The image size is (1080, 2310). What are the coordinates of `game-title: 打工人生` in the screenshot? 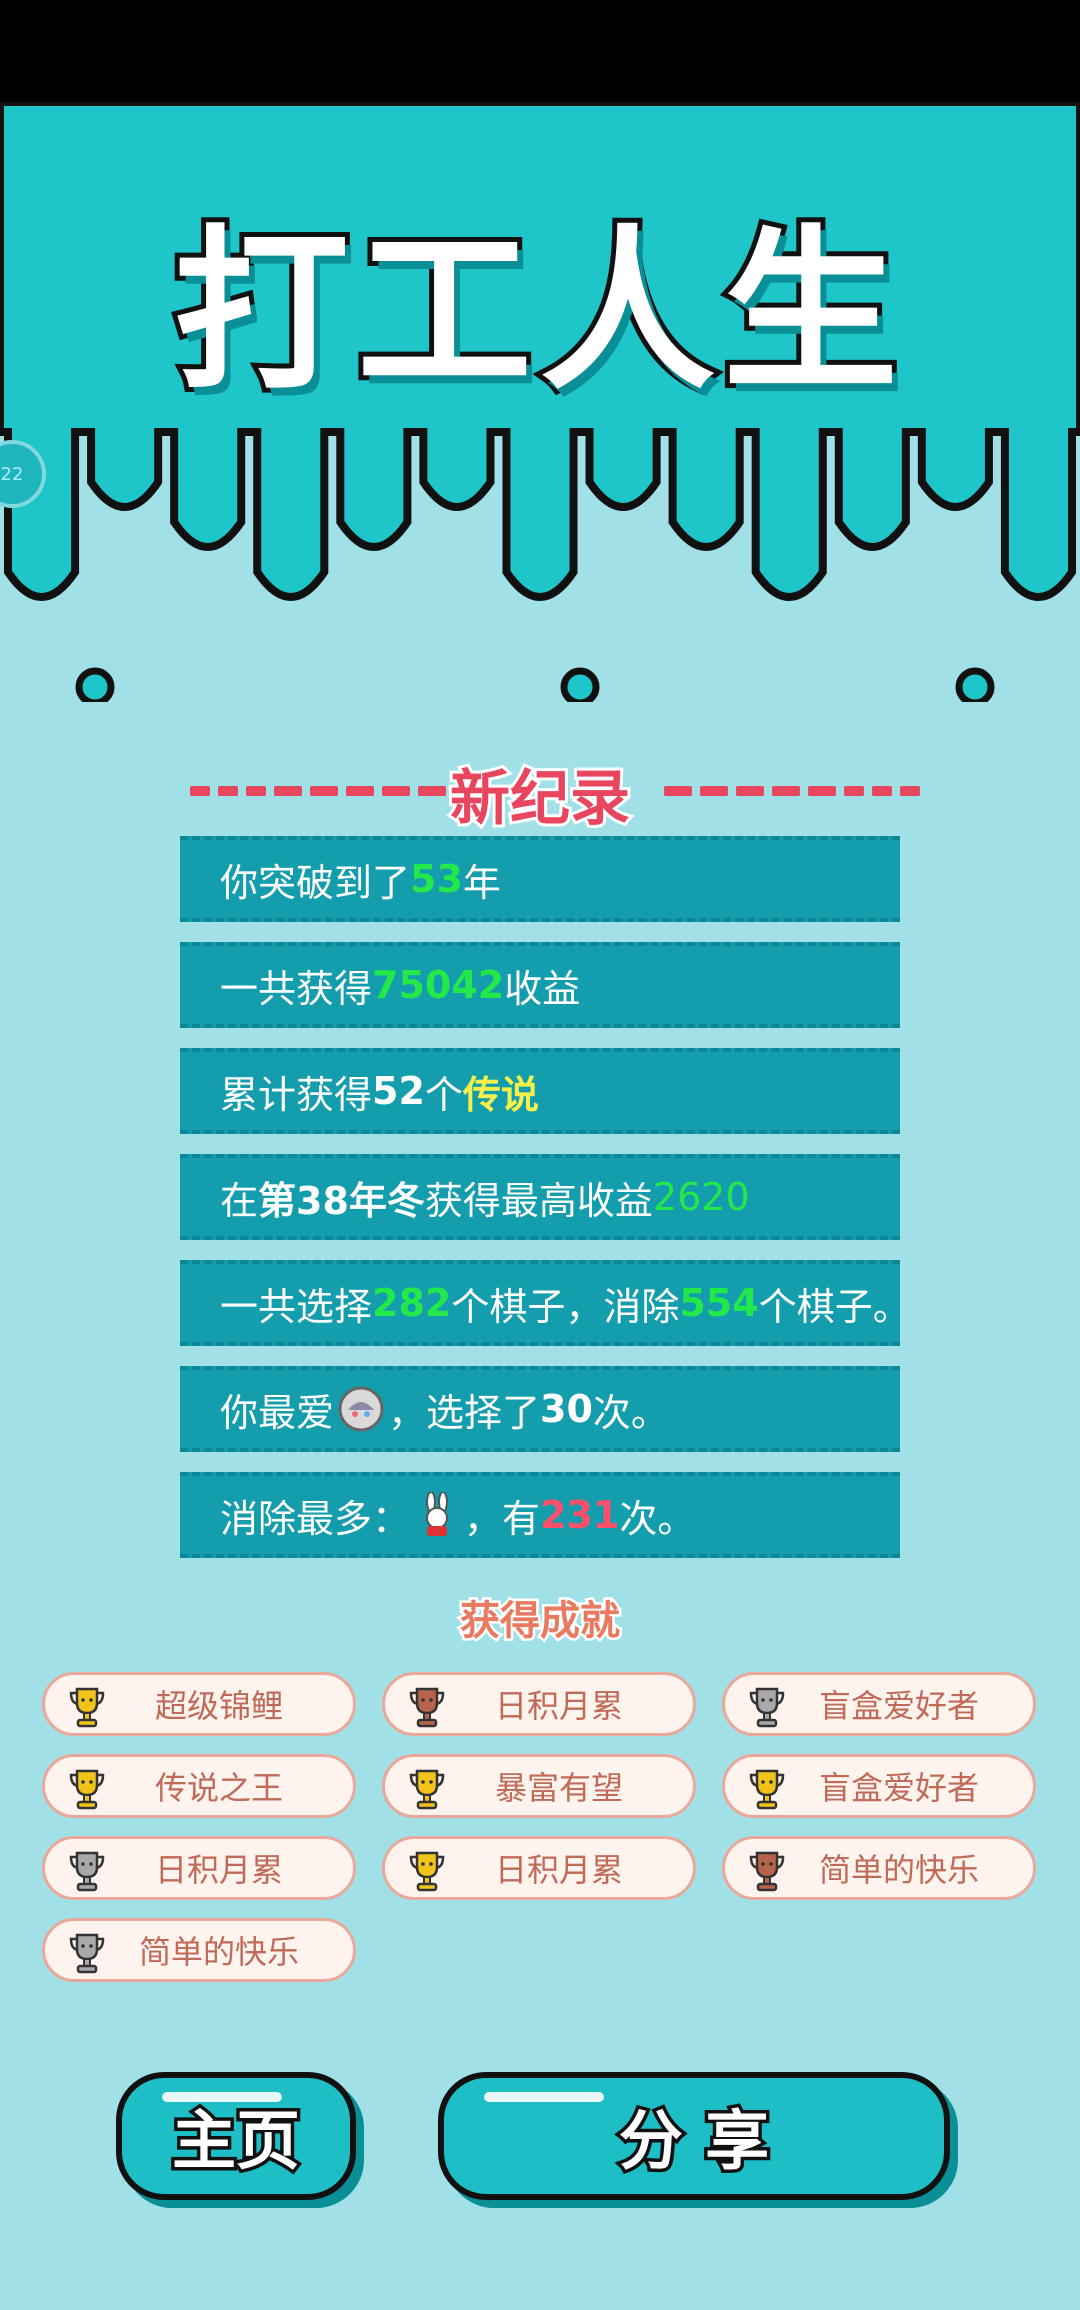 It's located at (537, 312).